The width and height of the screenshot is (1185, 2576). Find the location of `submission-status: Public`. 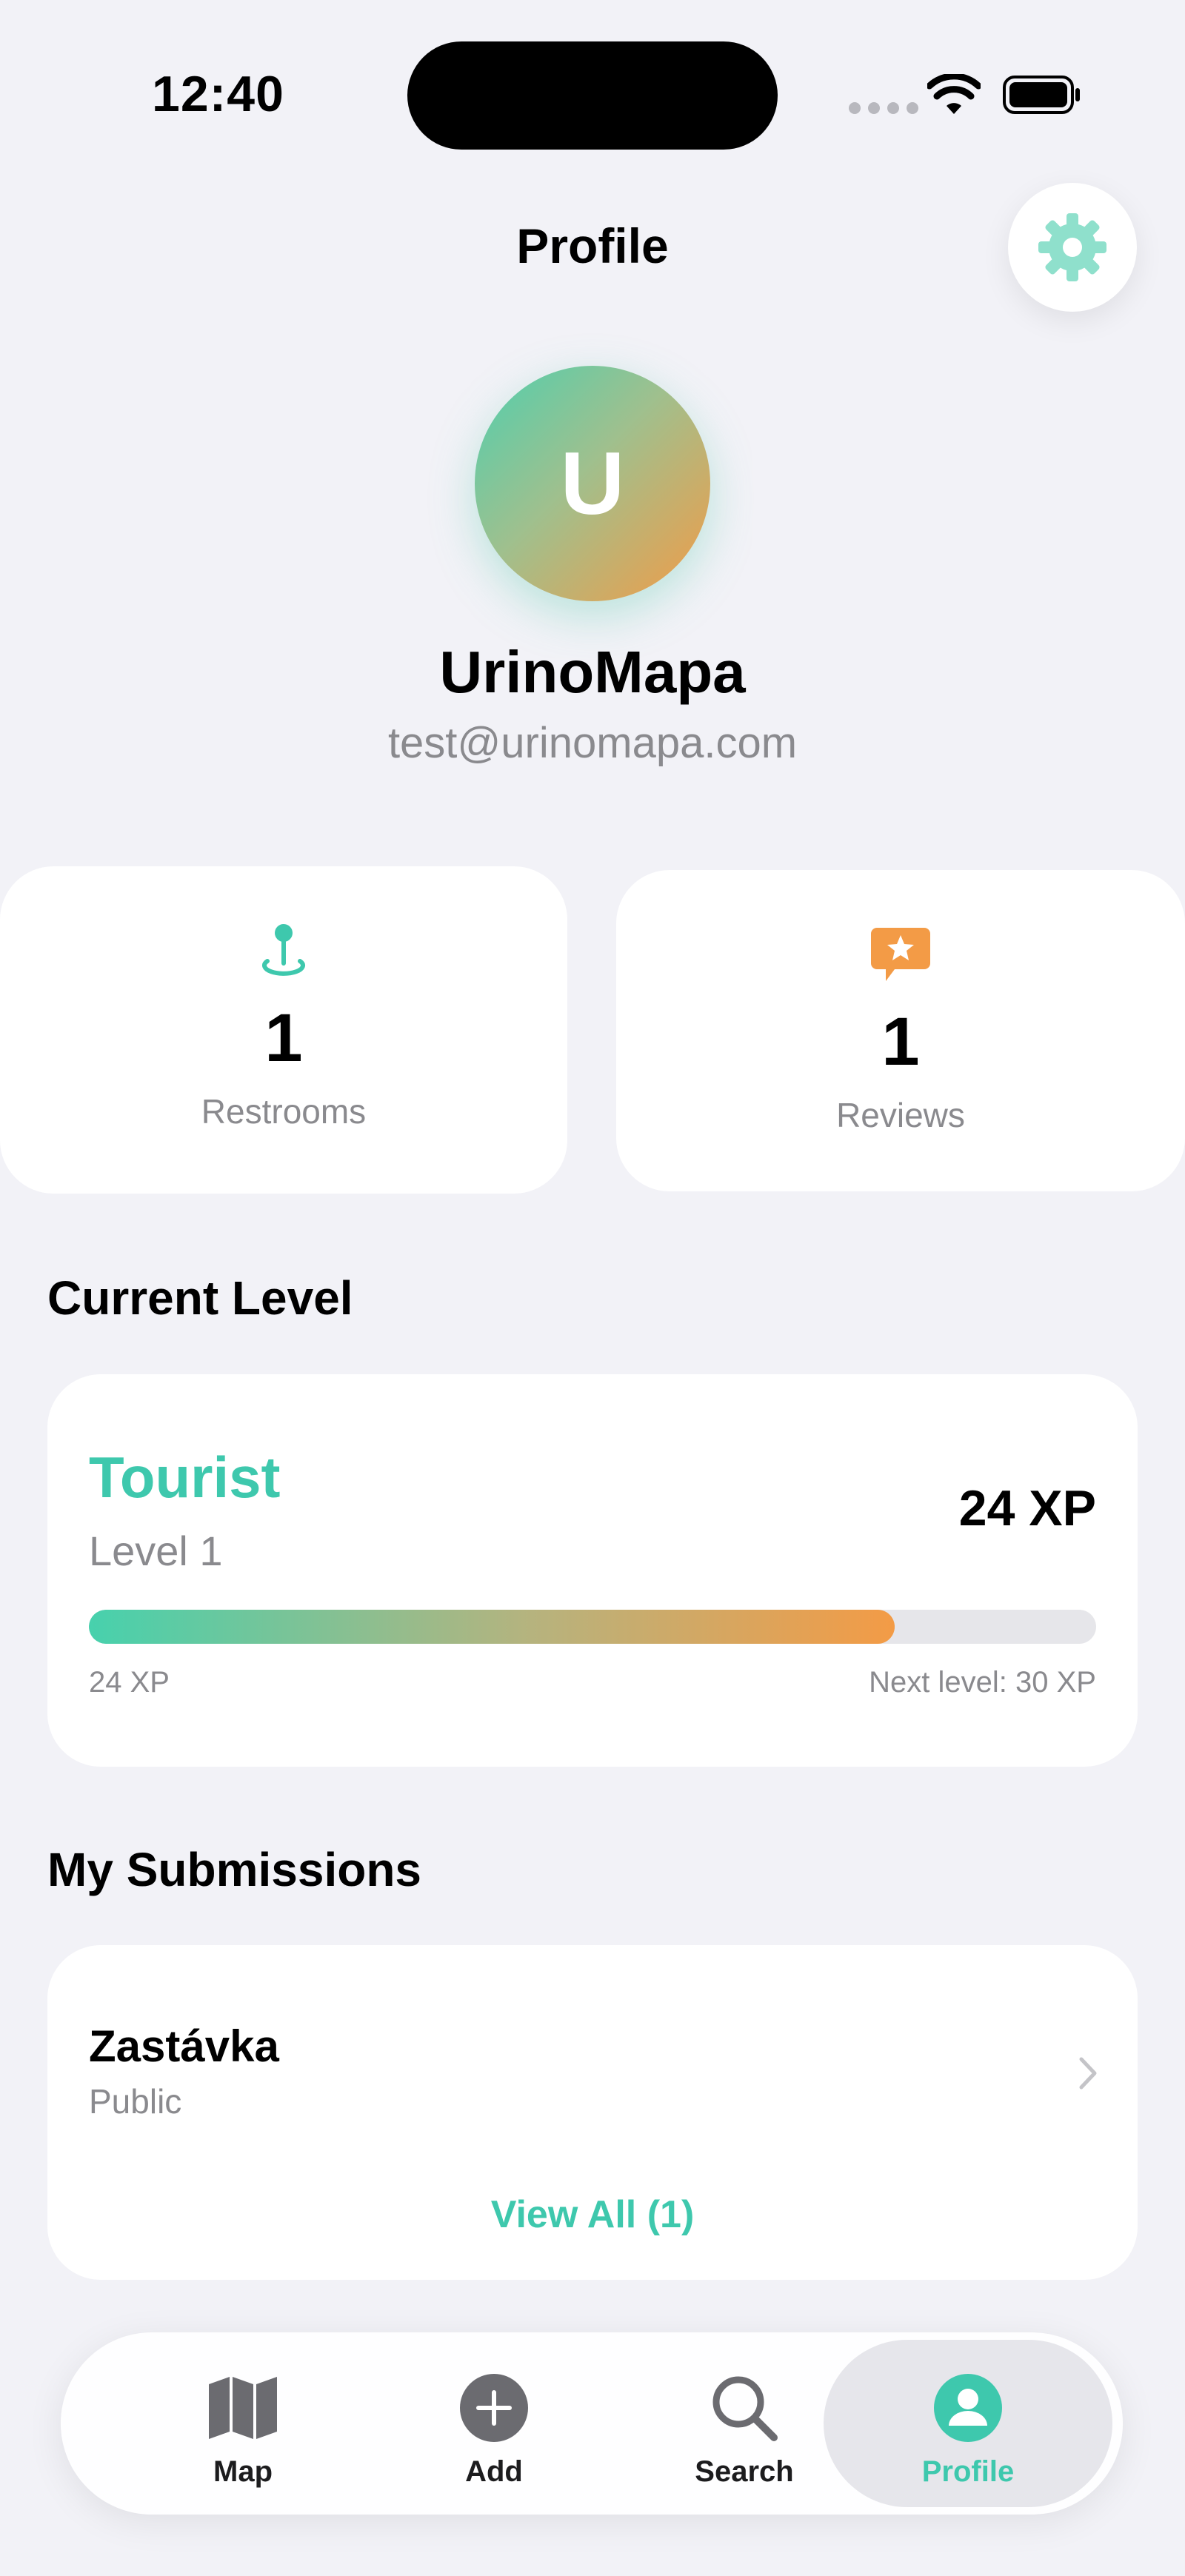

submission-status: Public is located at coordinates (135, 2101).